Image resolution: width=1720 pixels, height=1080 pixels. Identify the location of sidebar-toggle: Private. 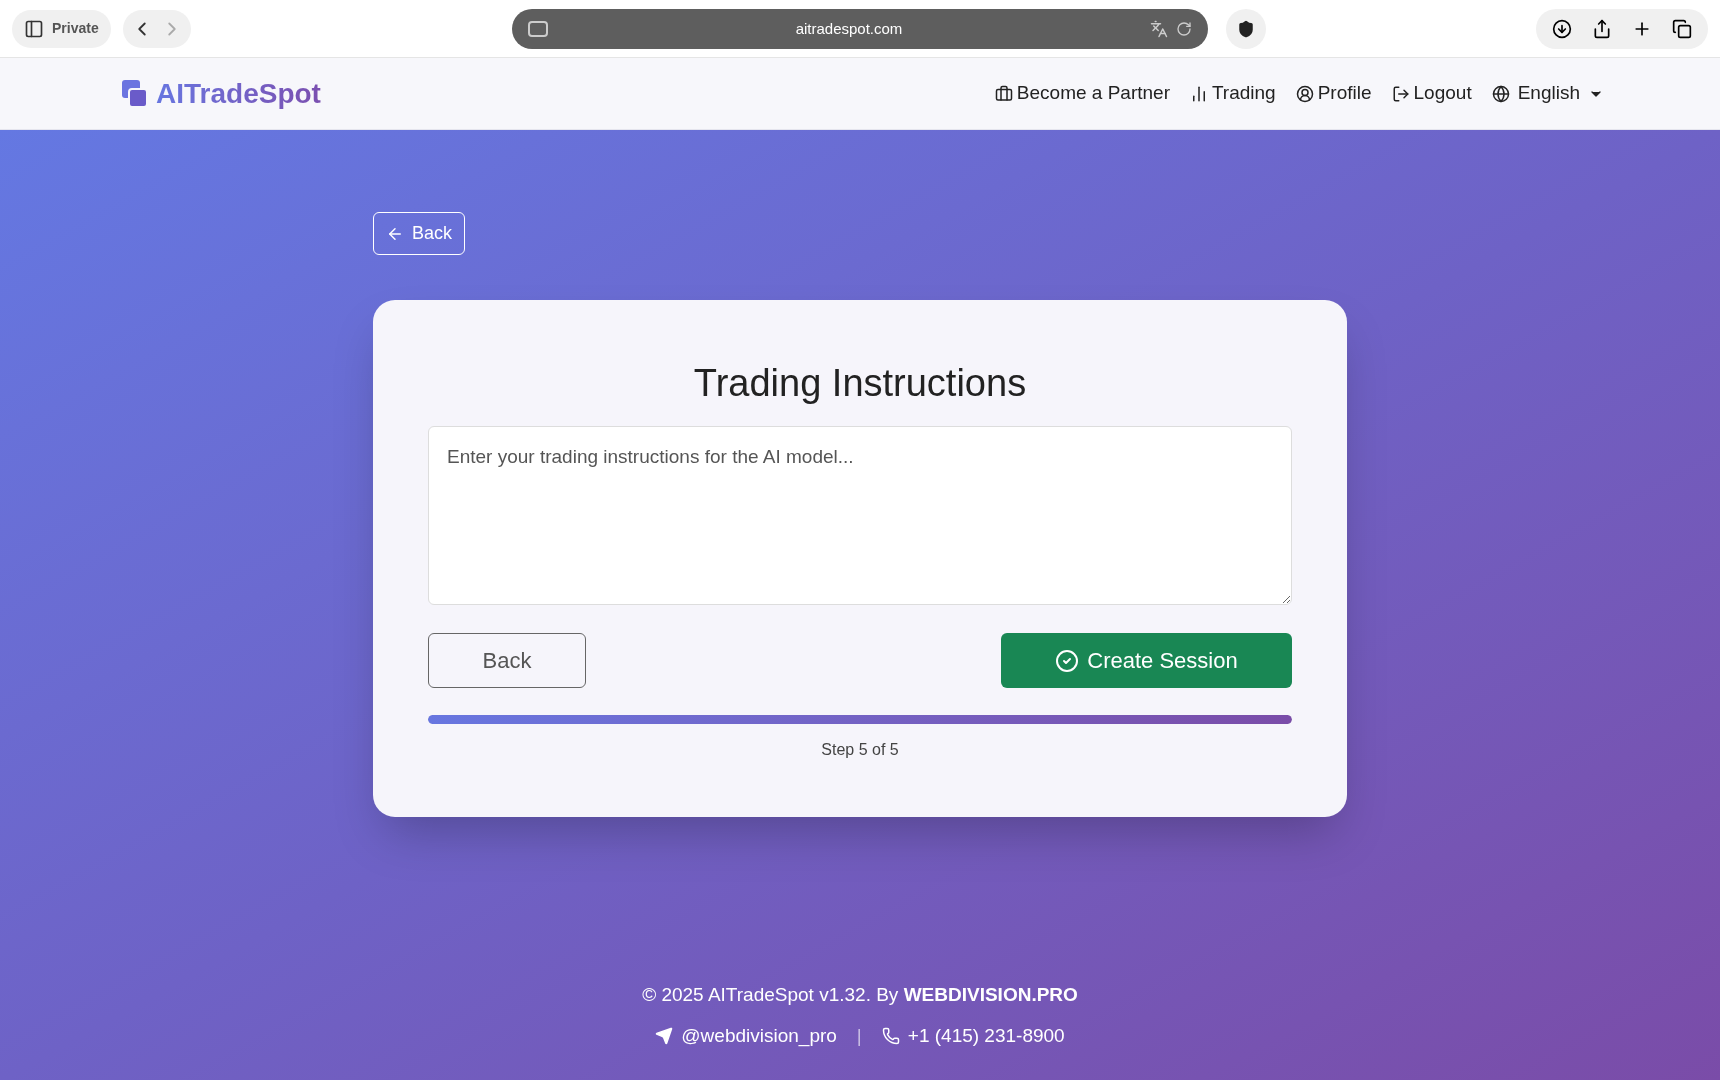
(61, 28).